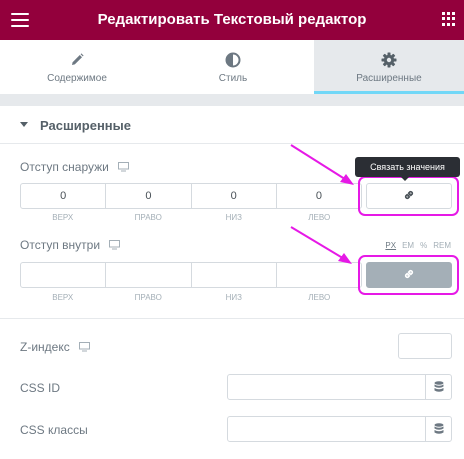 Image resolution: width=464 pixels, height=459 pixels. I want to click on margin-side-label: ВЕРХ, so click(63, 217).